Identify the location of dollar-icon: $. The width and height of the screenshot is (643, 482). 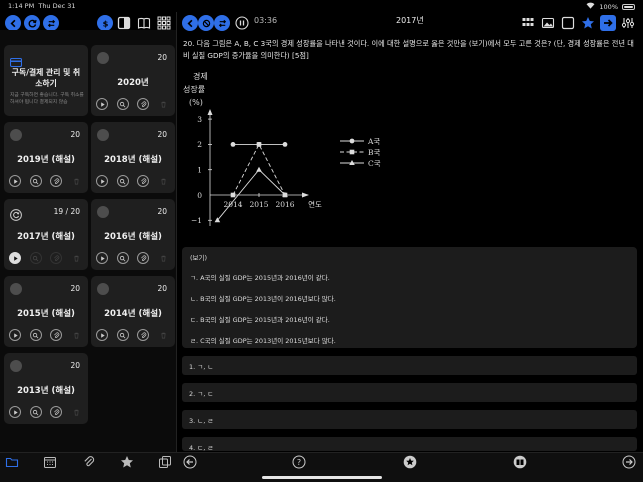
(105, 23).